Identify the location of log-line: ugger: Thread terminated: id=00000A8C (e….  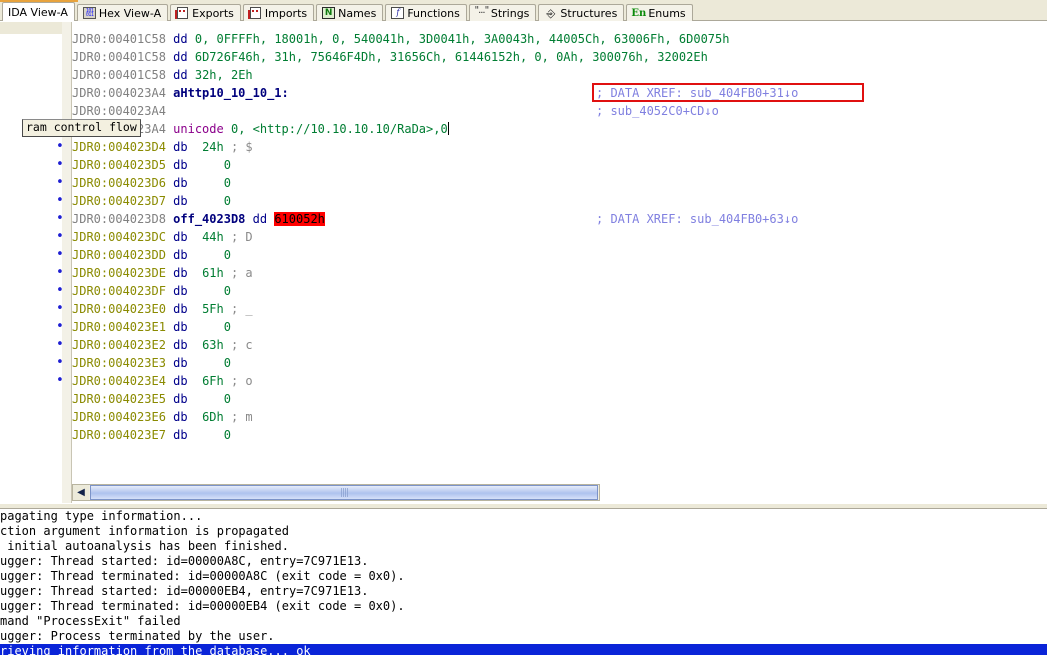
(523, 576).